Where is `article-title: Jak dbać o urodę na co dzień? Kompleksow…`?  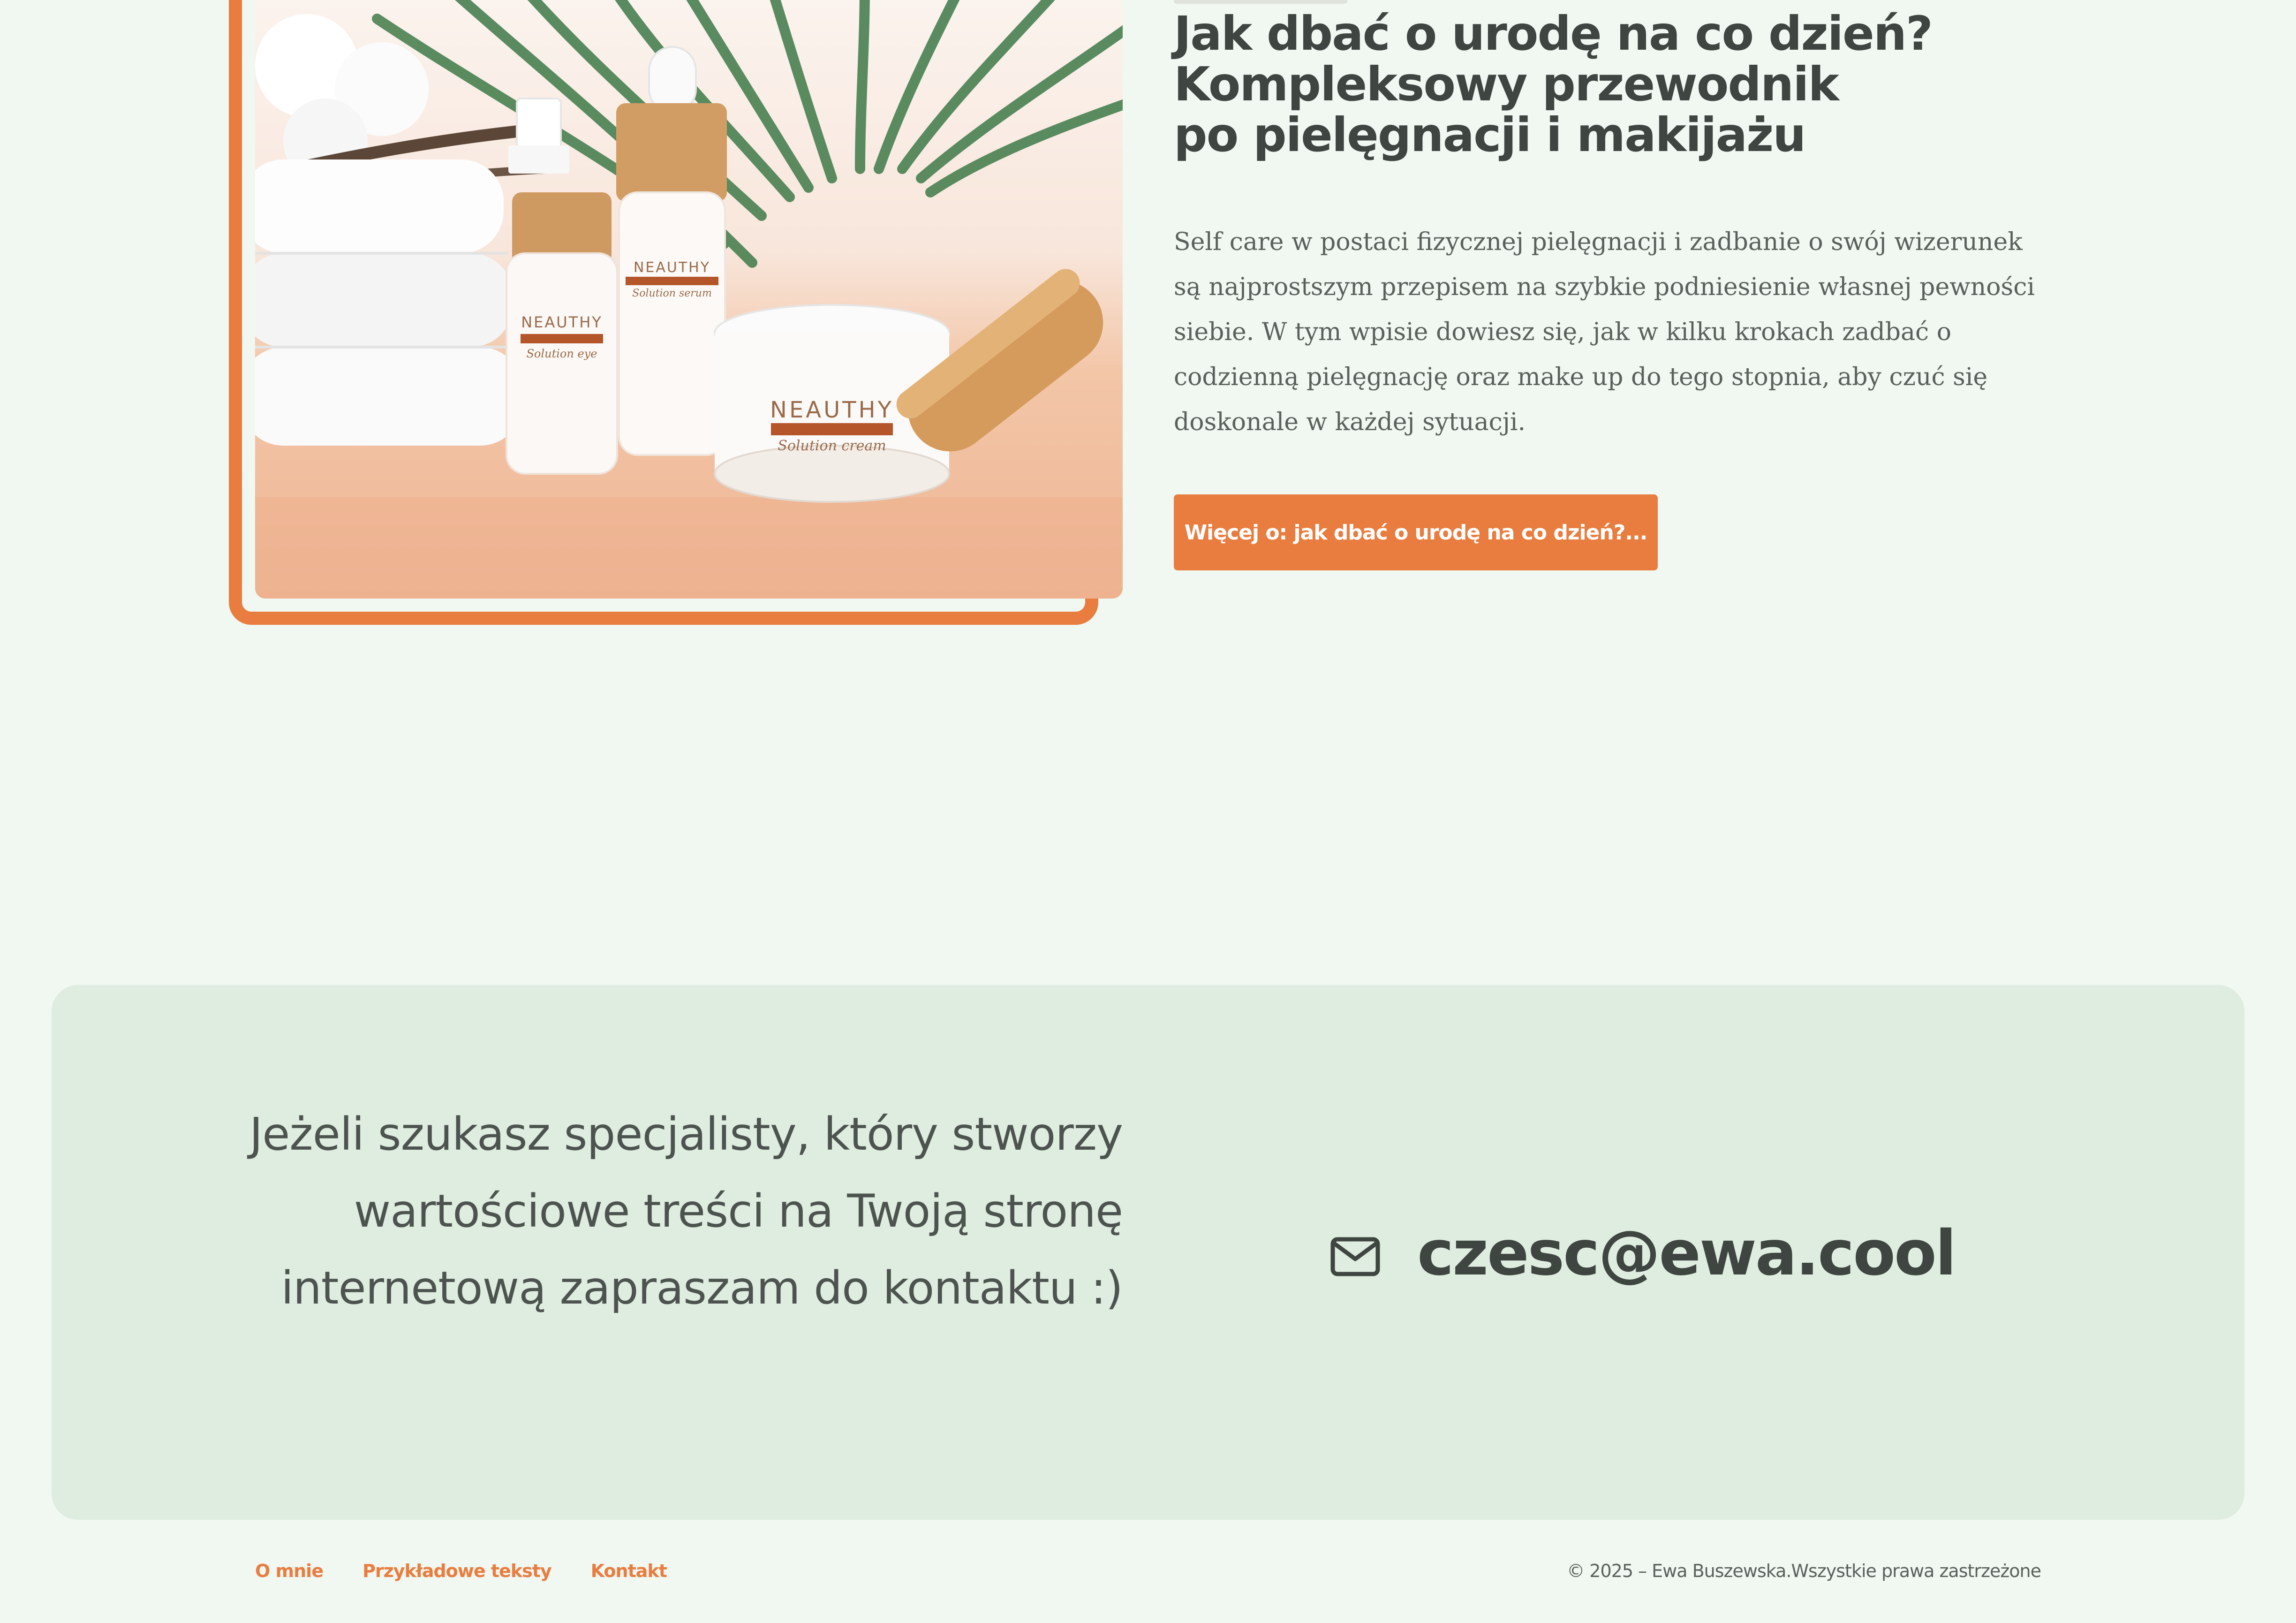 article-title: Jak dbać o urodę na co dzień? Kompleksow… is located at coordinates (1619, 84).